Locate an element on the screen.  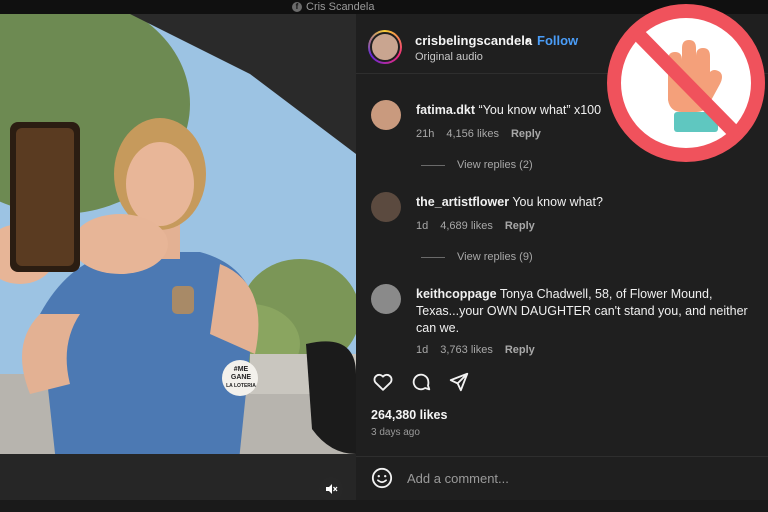
comment-meta: 21h 4,156 likes Reply is located at coordinates (478, 134).